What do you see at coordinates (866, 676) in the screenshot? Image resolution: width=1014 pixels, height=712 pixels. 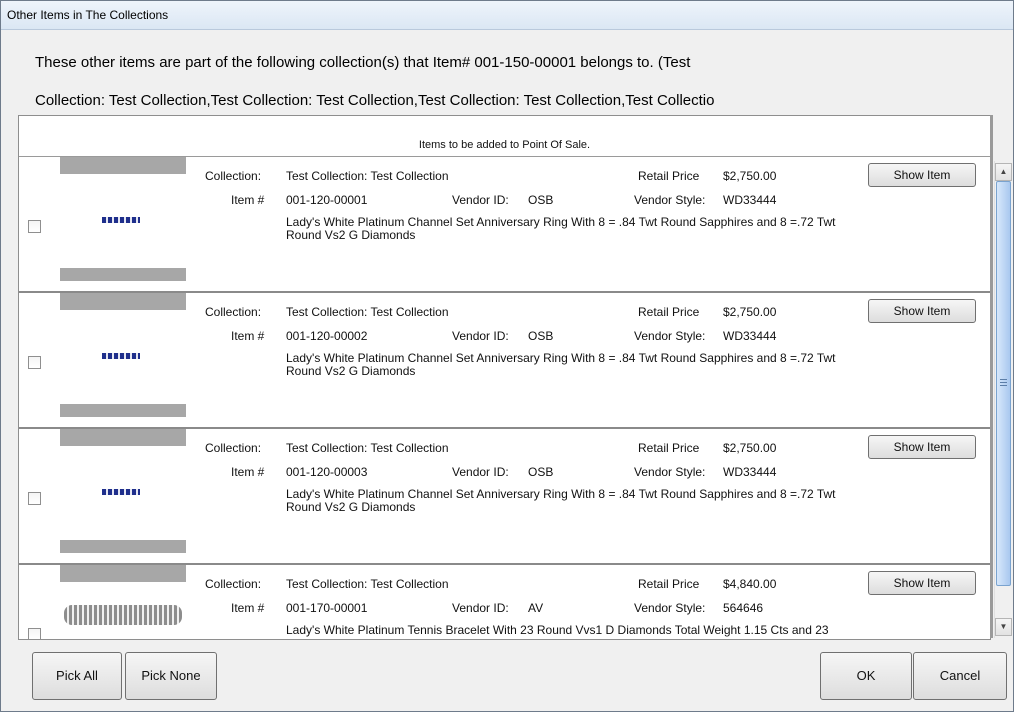 I see `ok-button: OK` at bounding box center [866, 676].